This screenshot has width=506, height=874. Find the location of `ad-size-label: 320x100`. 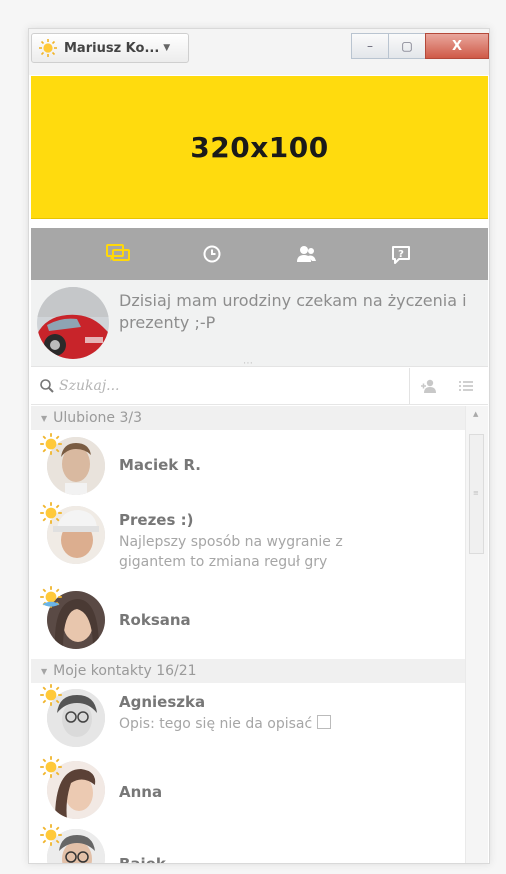

ad-size-label: 320x100 is located at coordinates (259, 147).